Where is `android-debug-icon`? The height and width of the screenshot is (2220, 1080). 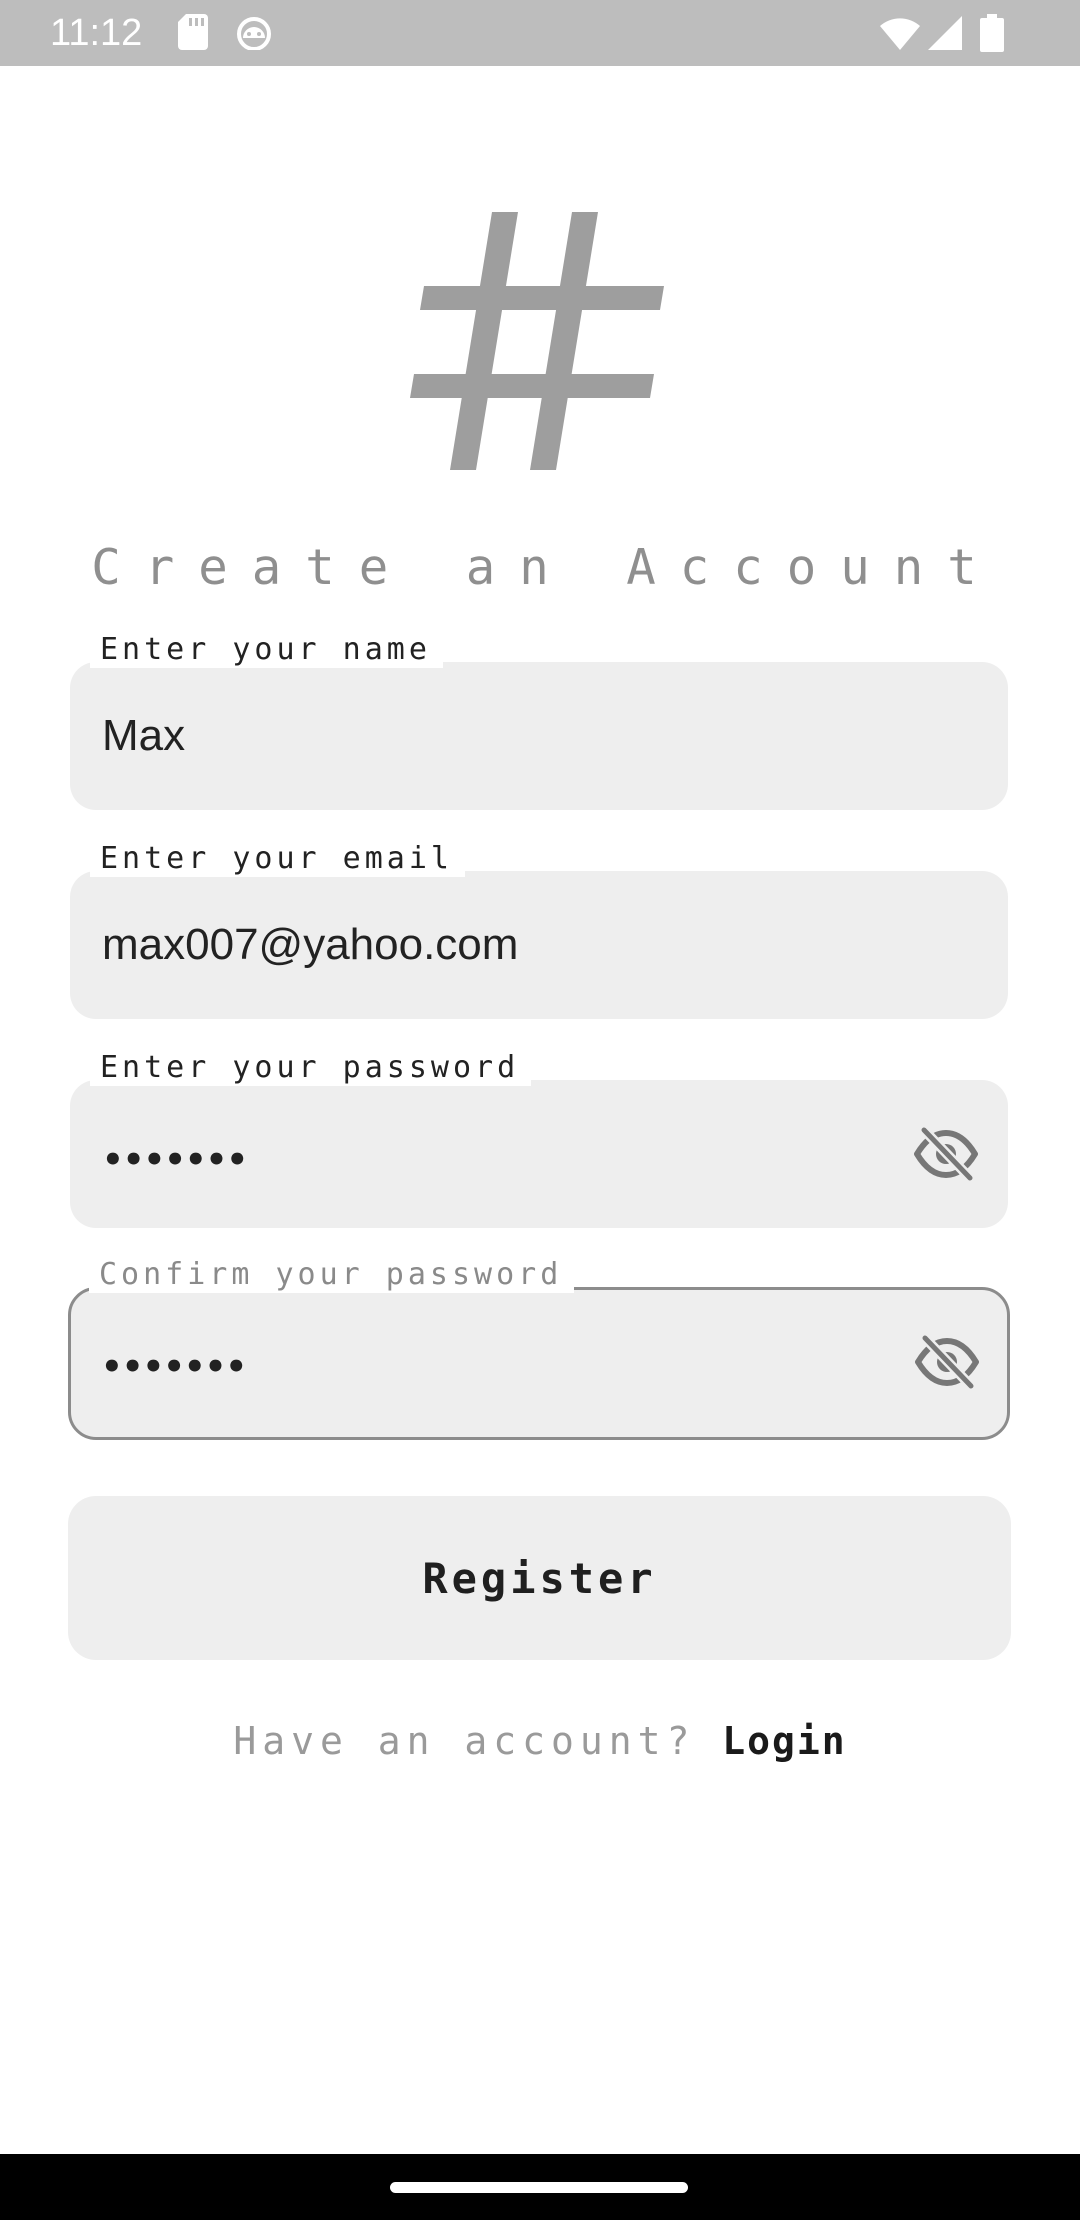 android-debug-icon is located at coordinates (254, 33).